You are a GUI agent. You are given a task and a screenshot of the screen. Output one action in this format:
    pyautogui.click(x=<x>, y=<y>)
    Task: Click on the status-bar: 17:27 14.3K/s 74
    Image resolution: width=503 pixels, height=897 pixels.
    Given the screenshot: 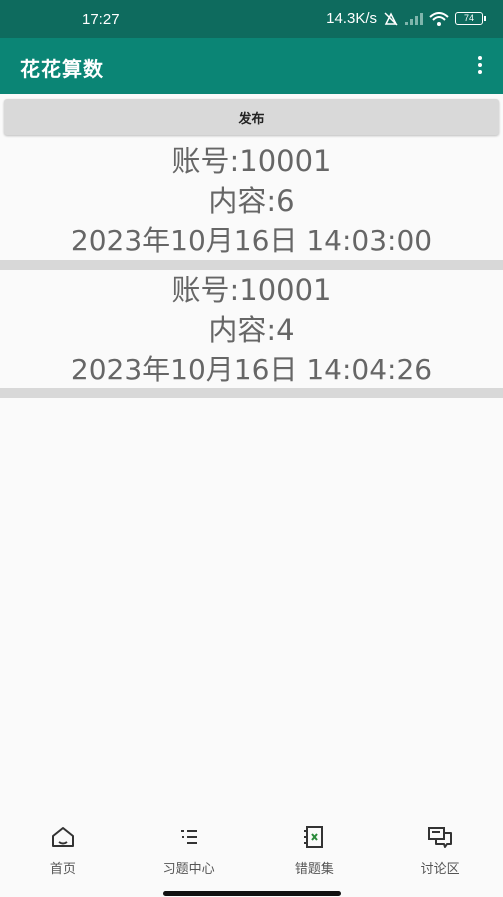 What is the action you would take?
    pyautogui.click(x=251, y=19)
    